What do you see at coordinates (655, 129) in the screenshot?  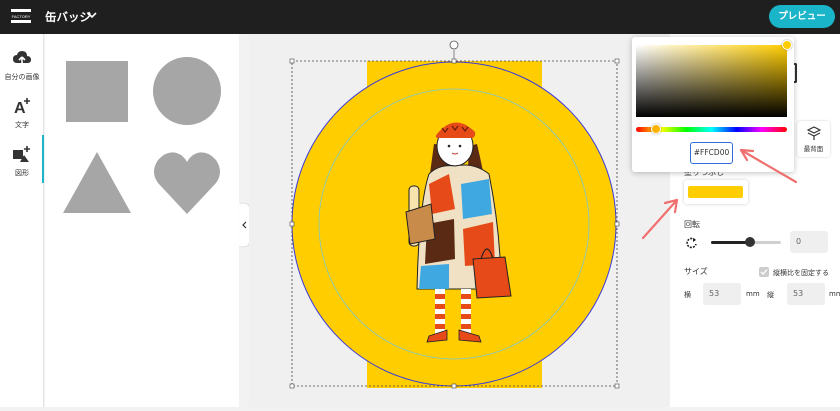 I see `hue-slider-handle` at bounding box center [655, 129].